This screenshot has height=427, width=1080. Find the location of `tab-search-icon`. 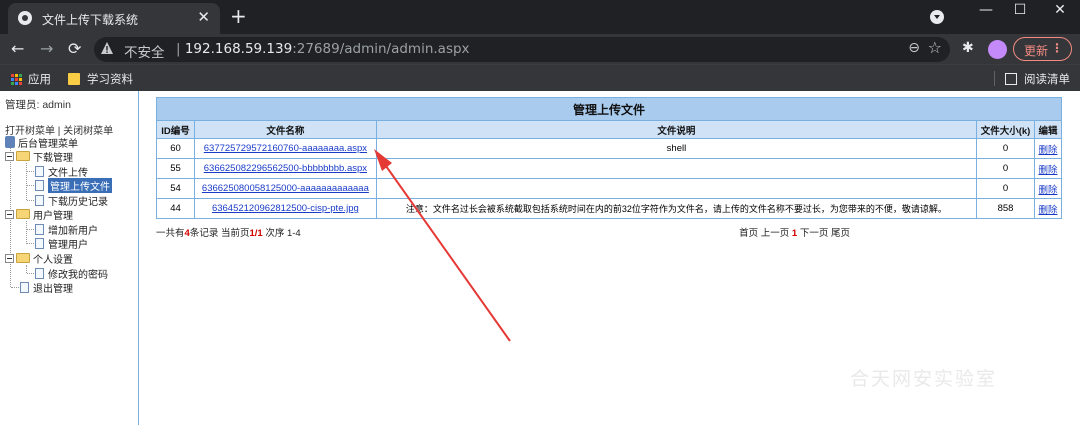

tab-search-icon is located at coordinates (937, 17).